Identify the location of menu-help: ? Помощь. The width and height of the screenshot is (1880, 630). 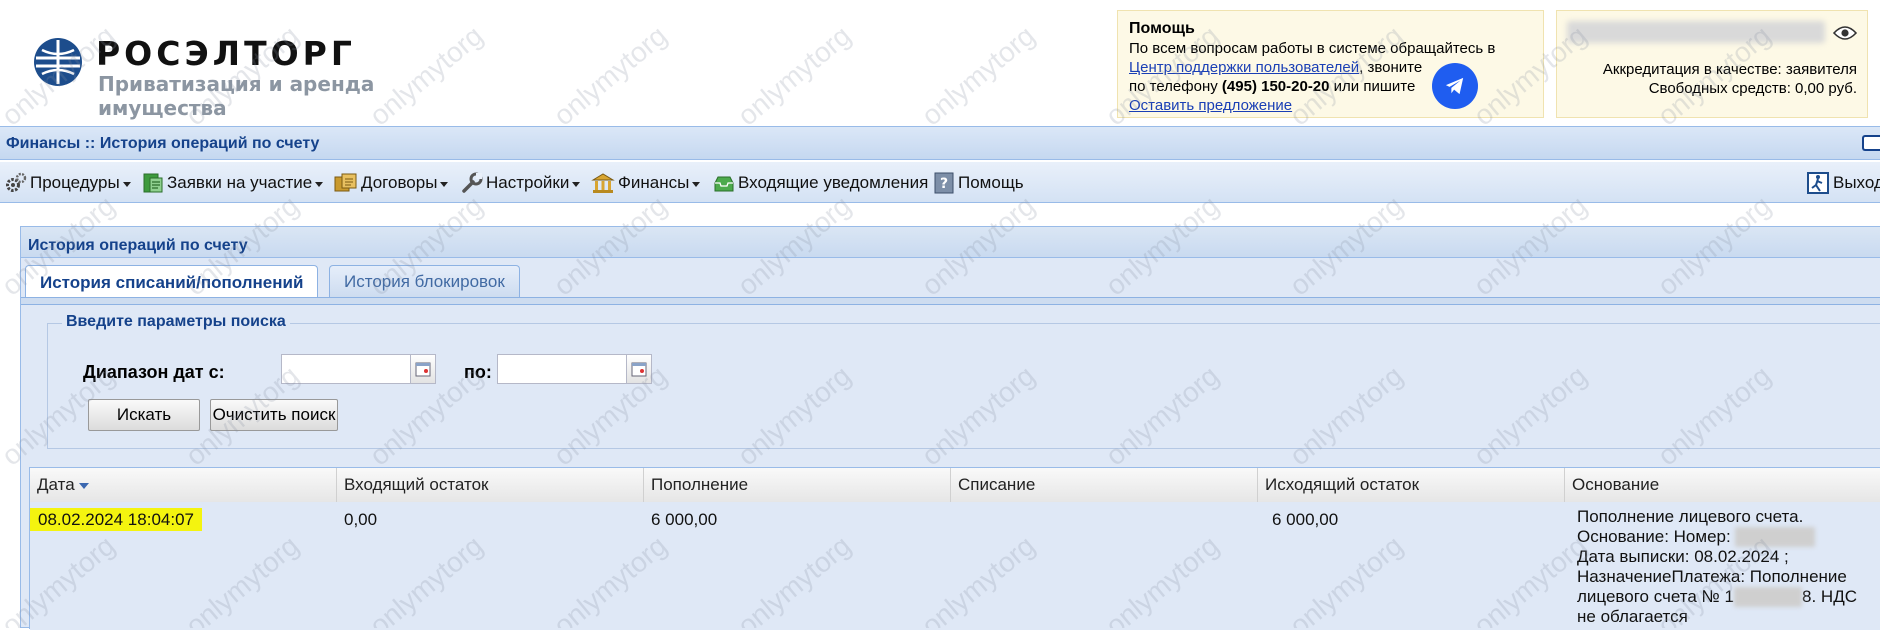
(978, 183).